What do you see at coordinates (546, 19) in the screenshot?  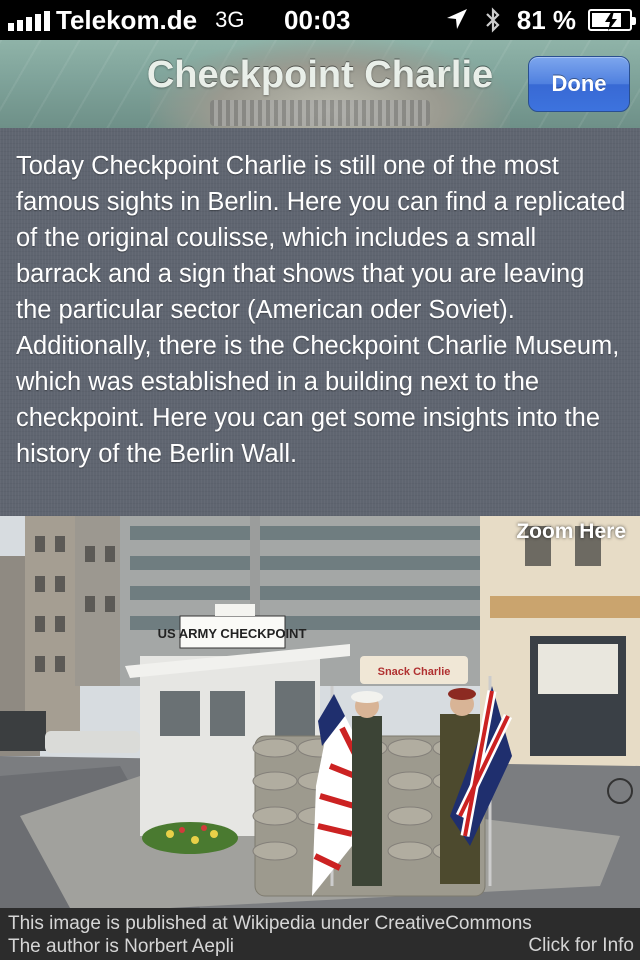 I see `battery-percent: 81 %` at bounding box center [546, 19].